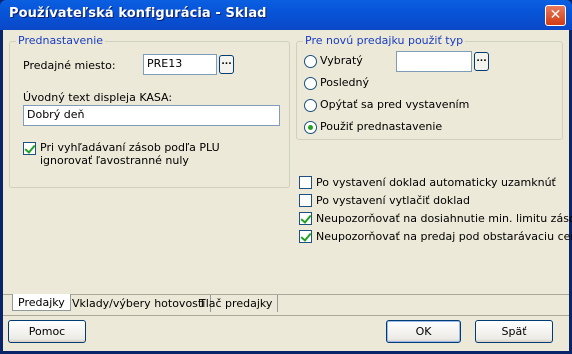 The width and height of the screenshot is (572, 354). What do you see at coordinates (41, 302) in the screenshot?
I see `tab-sales: Predajky` at bounding box center [41, 302].